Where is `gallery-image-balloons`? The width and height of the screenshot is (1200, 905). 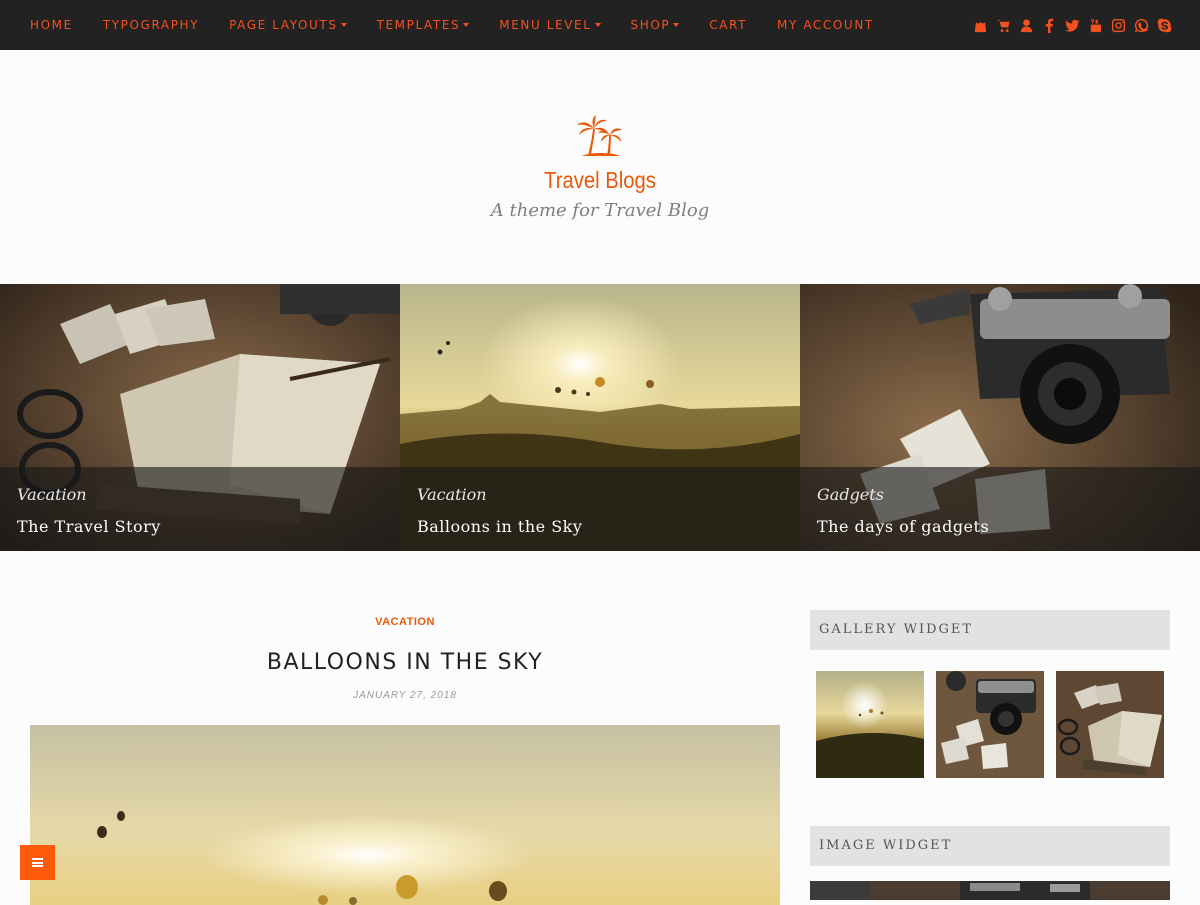 gallery-image-balloons is located at coordinates (870, 724).